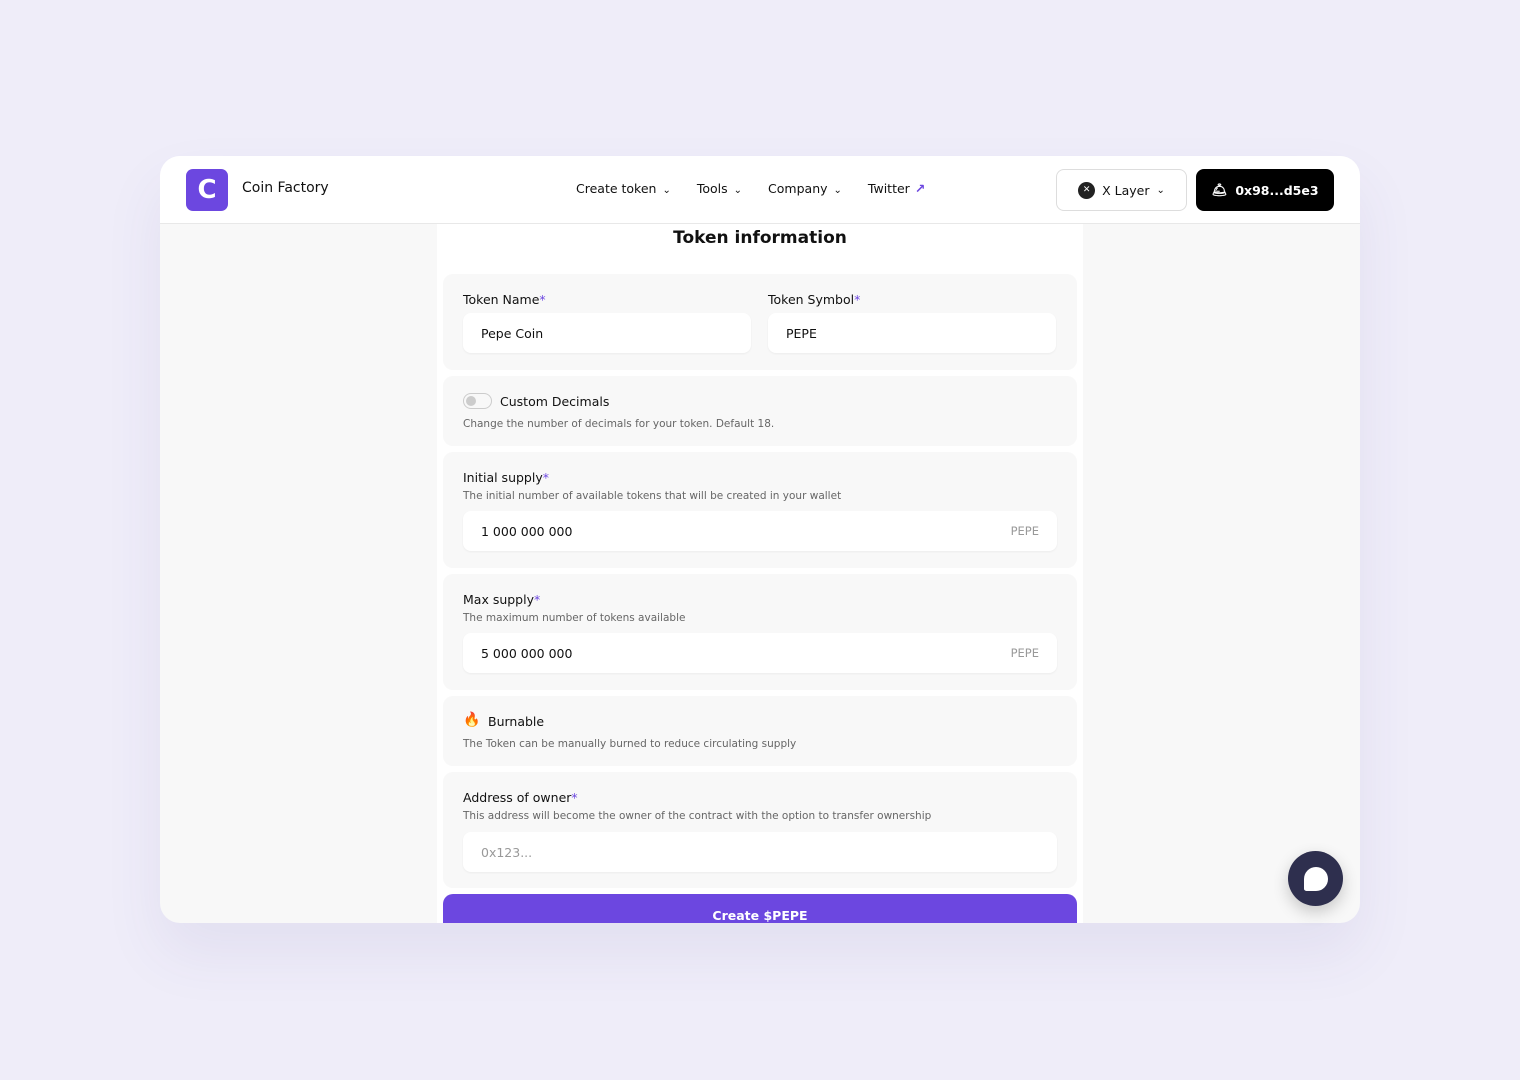 This screenshot has width=1520, height=1080. I want to click on max-supply-description: The maximum number of tokens available, so click(574, 618).